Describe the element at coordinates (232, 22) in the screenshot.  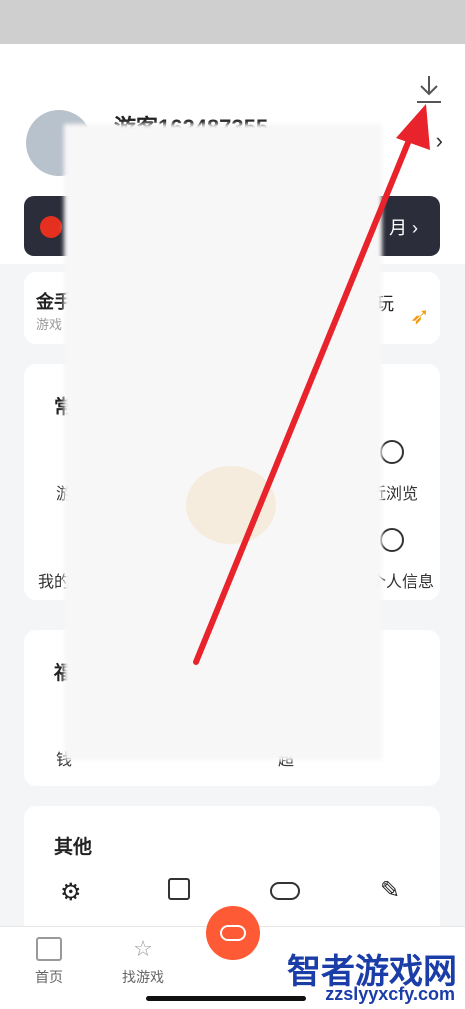
I see `status-bar` at that location.